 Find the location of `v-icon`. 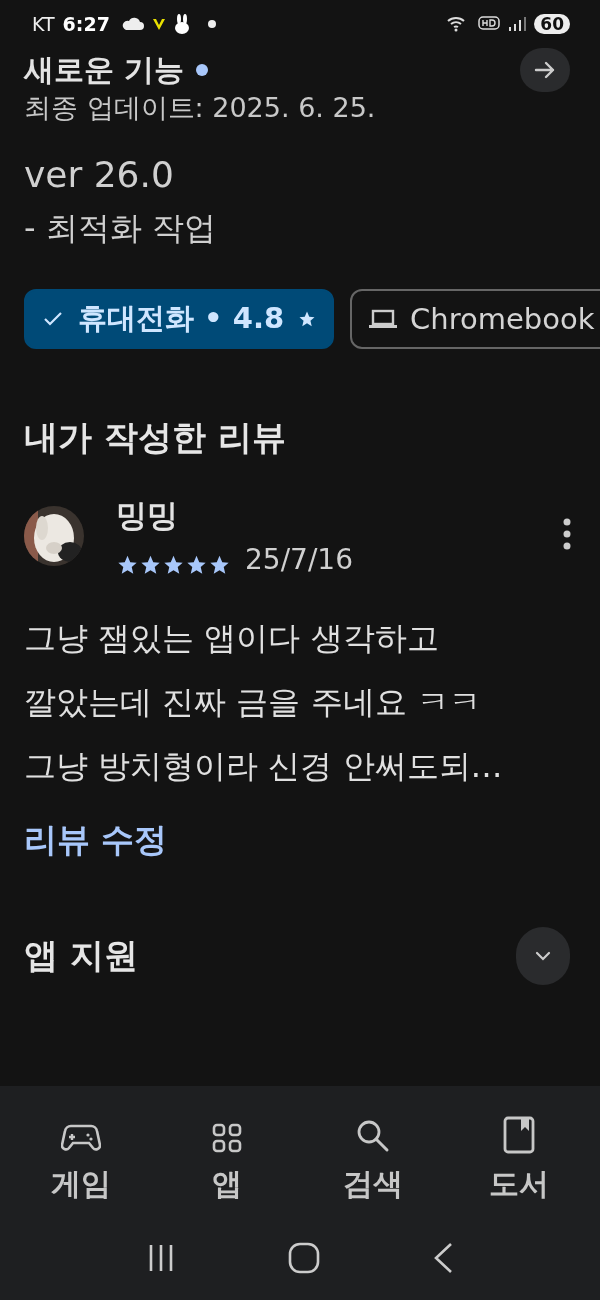

v-icon is located at coordinates (158, 24).